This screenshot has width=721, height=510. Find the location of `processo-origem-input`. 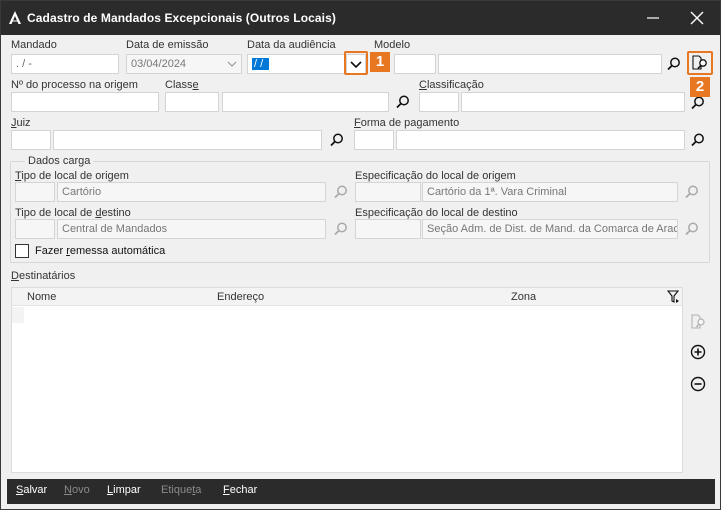

processo-origem-input is located at coordinates (85, 102).